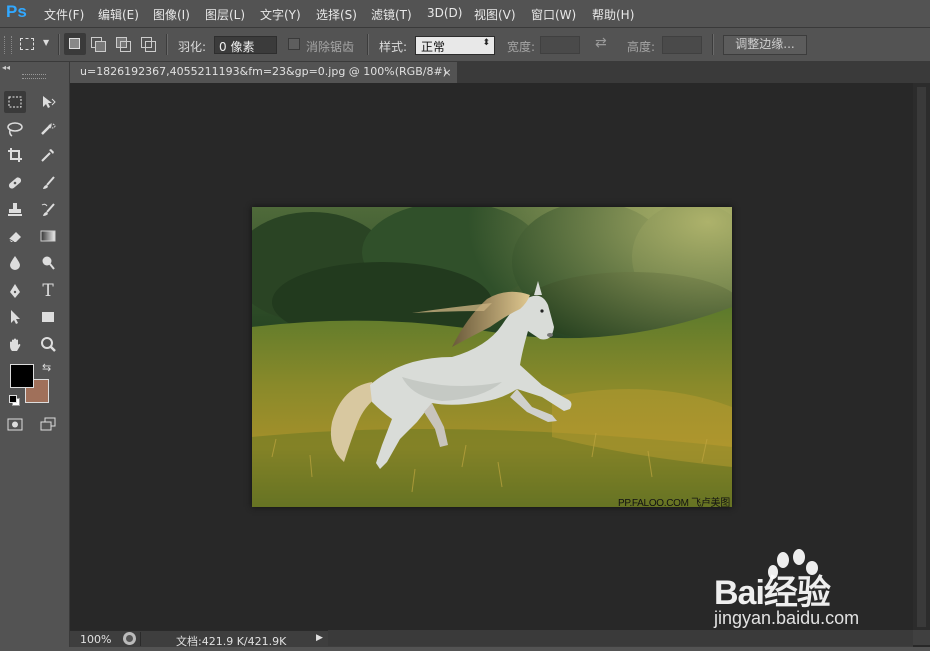 Image resolution: width=930 pixels, height=651 pixels. I want to click on width-input, so click(560, 45).